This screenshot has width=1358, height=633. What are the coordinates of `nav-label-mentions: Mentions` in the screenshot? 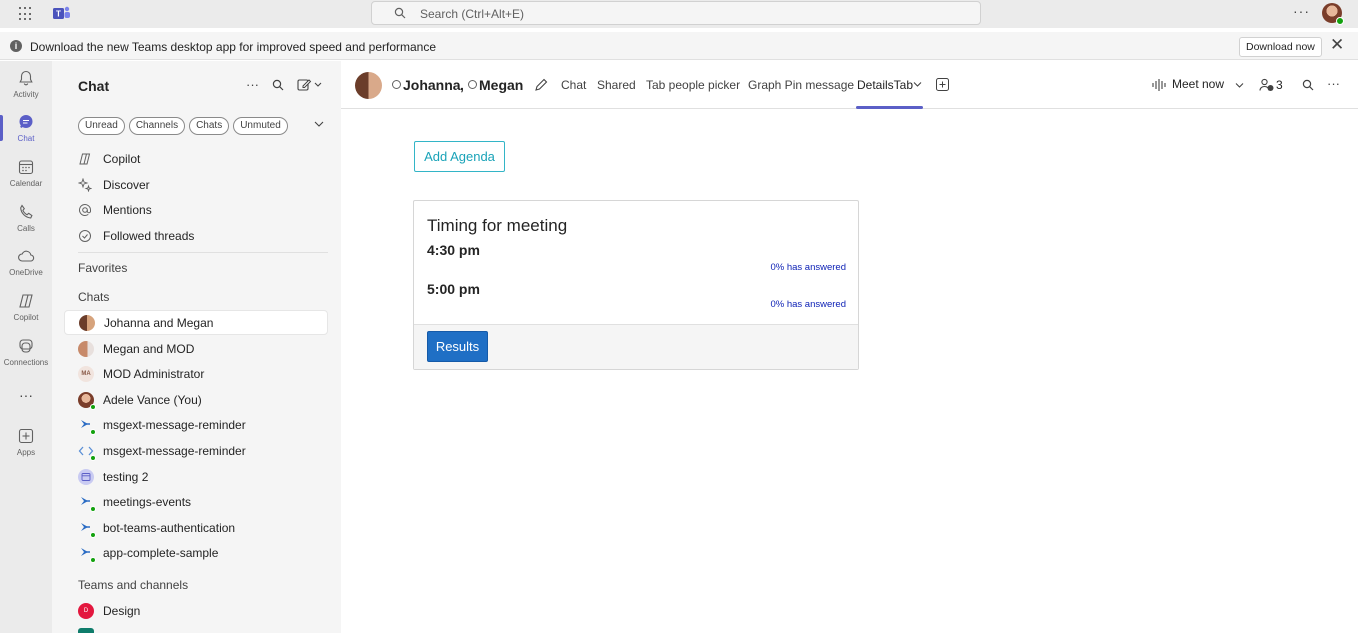 It's located at (127, 210).